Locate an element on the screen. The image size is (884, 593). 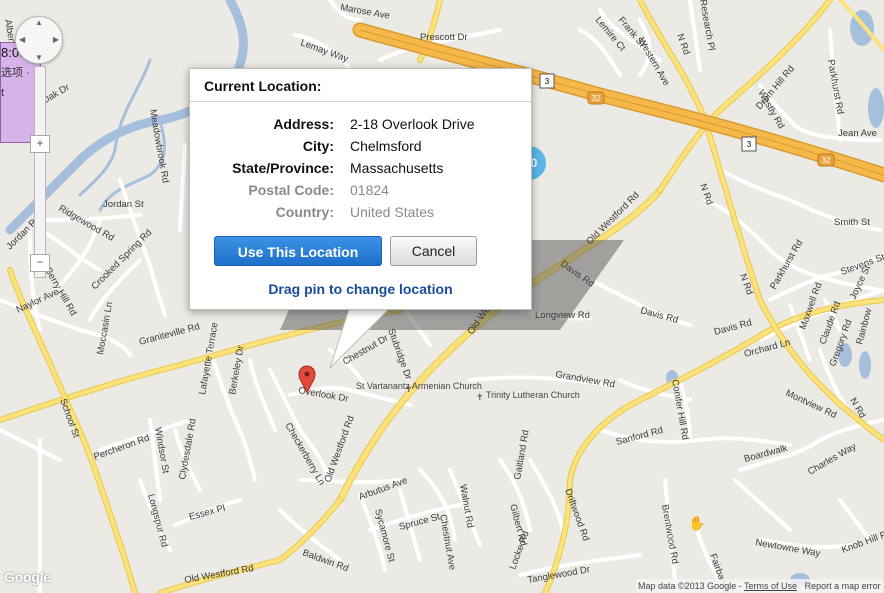
terms-of-use-link: Terms of Use is located at coordinates (770, 586).